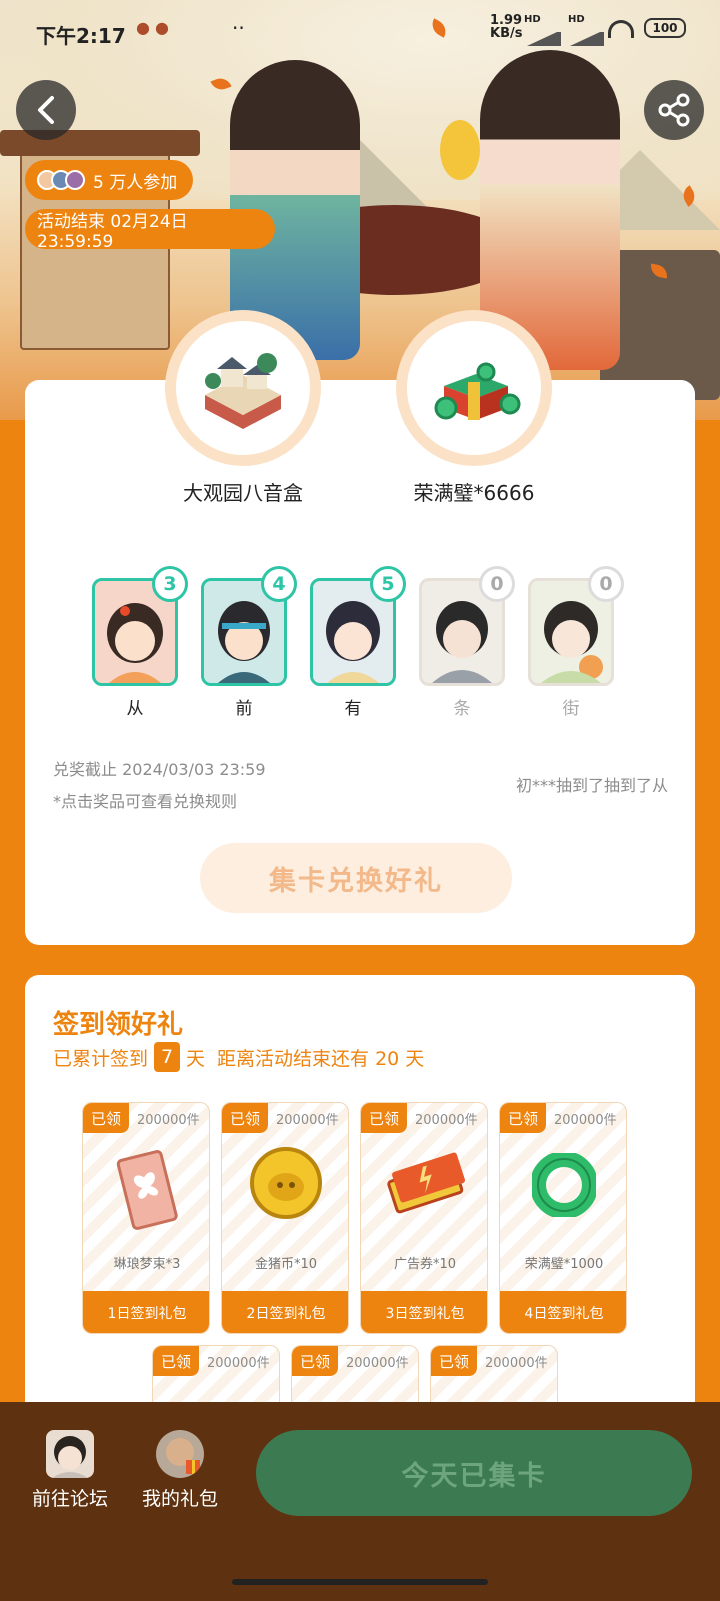  Describe the element at coordinates (360, 1582) in the screenshot. I see `home-indicator` at that location.